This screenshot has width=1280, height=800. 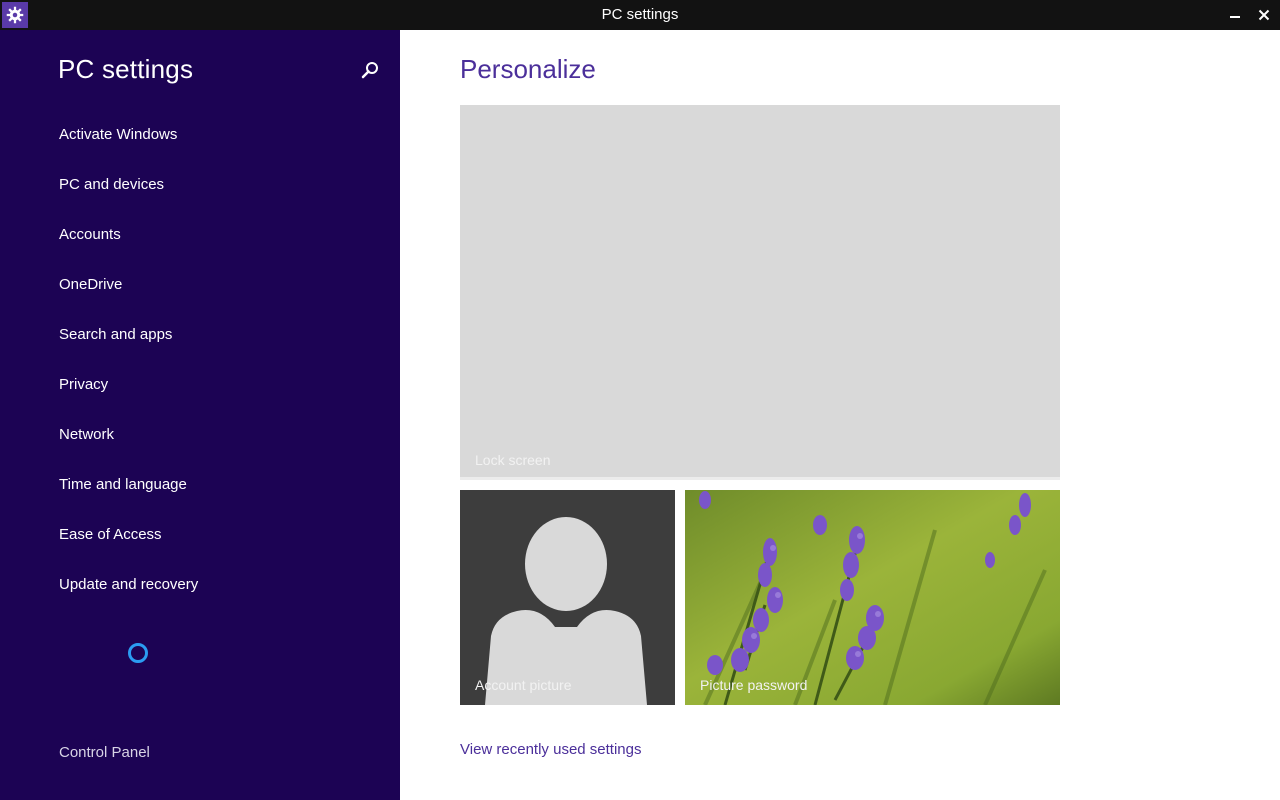 What do you see at coordinates (523, 685) in the screenshot?
I see `account-picture-label: Account picture` at bounding box center [523, 685].